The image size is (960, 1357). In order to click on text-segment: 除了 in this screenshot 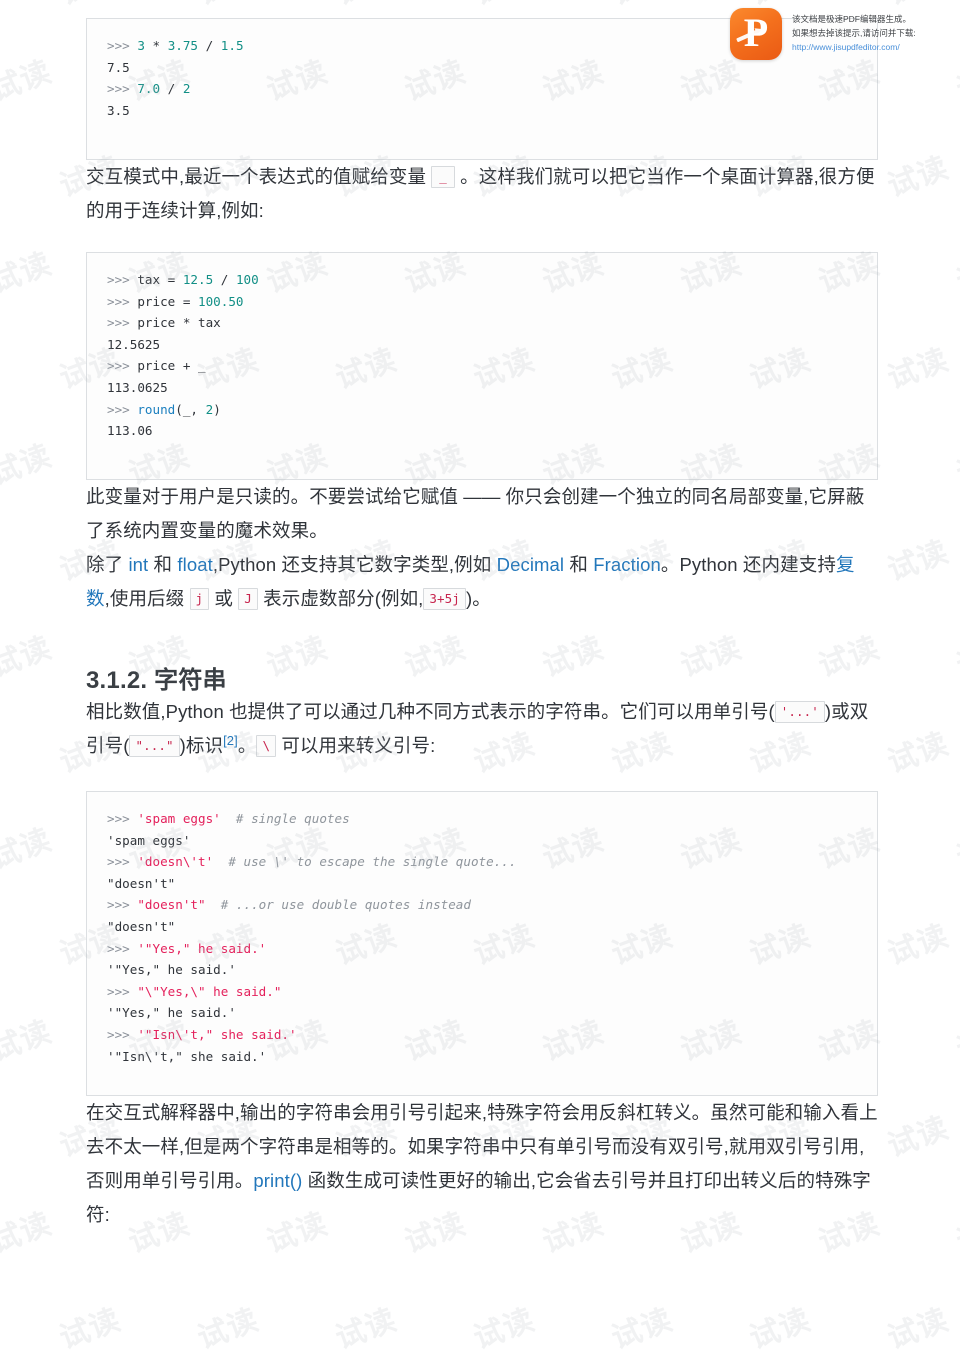, I will do `click(107, 564)`.